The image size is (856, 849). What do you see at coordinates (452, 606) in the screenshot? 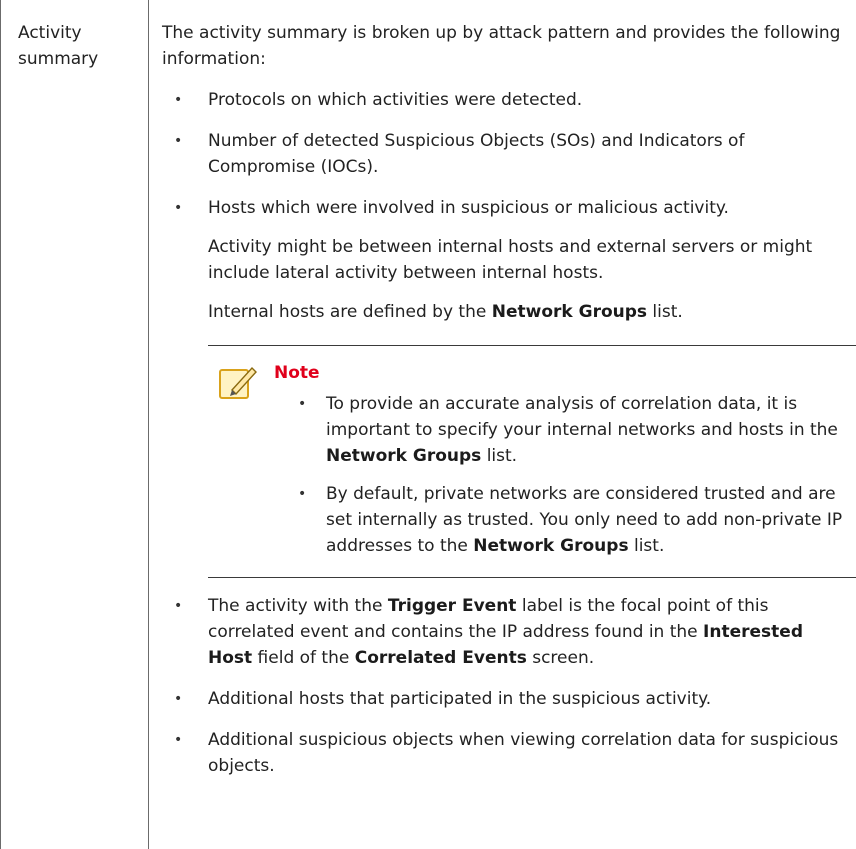
I see `ui-term-trigger-event: Trigger Event` at bounding box center [452, 606].